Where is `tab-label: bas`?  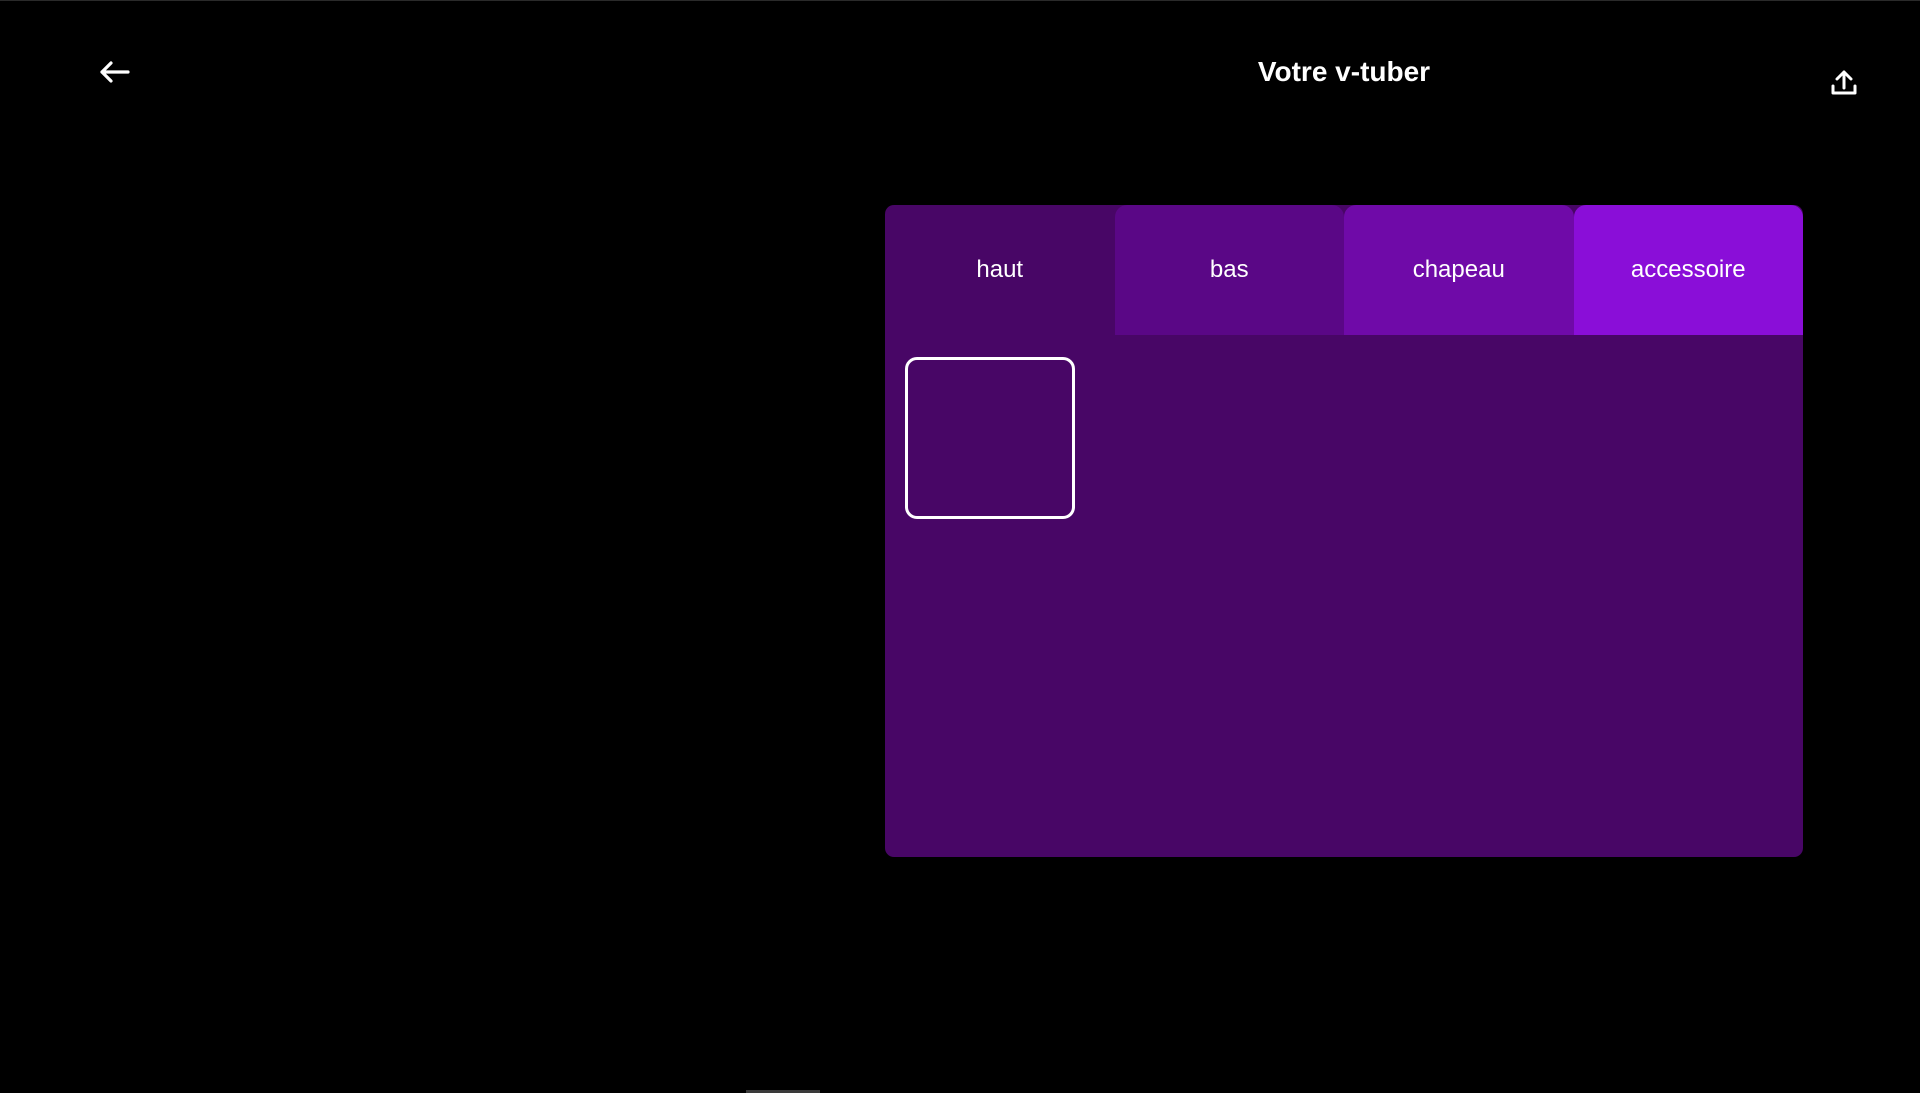 tab-label: bas is located at coordinates (1229, 269).